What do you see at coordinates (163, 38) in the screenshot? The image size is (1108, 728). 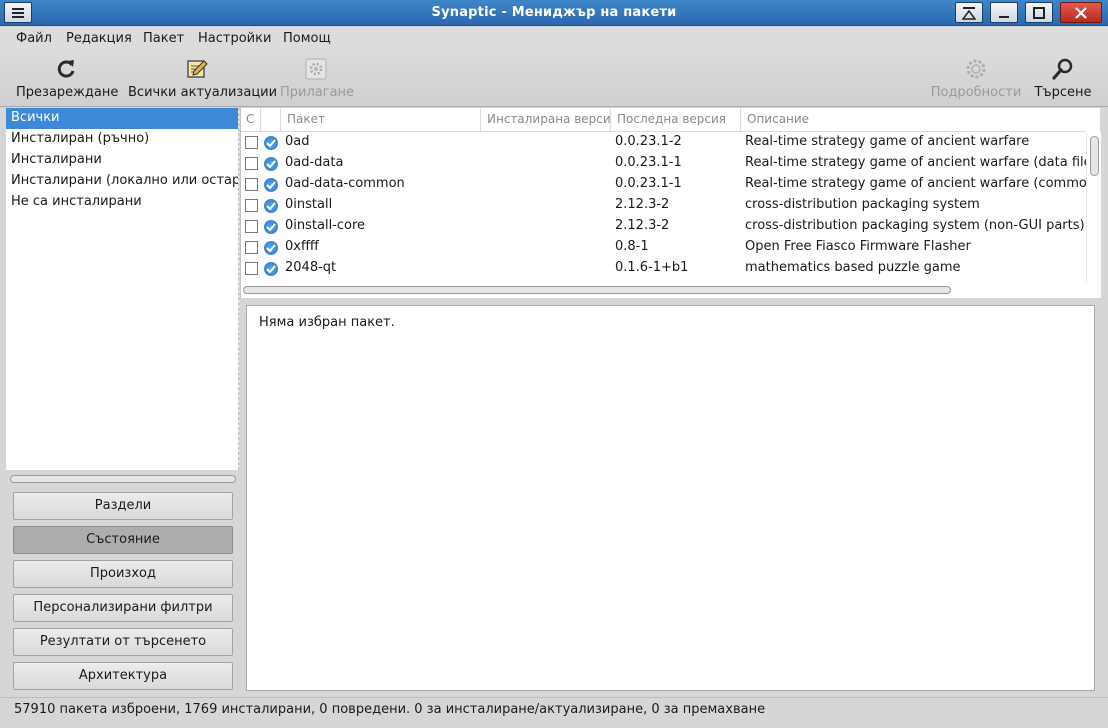 I see `menu-package: Пакет` at bounding box center [163, 38].